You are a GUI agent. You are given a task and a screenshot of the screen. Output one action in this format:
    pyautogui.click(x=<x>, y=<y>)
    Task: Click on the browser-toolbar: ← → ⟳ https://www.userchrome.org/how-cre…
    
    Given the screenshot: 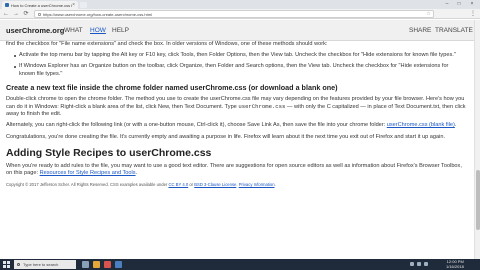 What is the action you would take?
    pyautogui.click(x=240, y=14)
    